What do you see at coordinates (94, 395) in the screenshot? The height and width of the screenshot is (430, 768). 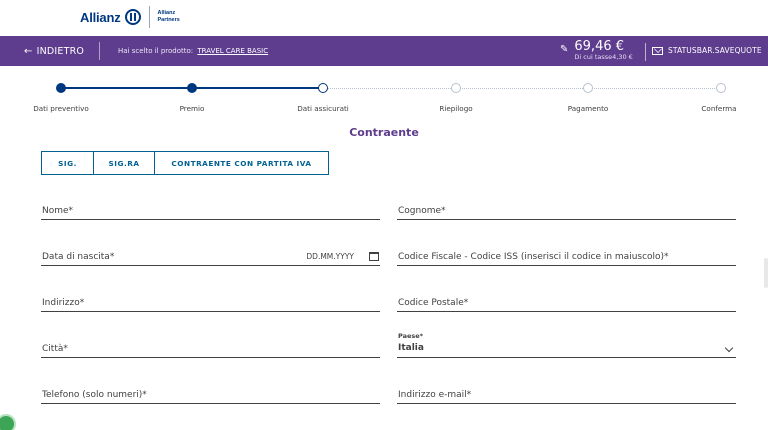 I see `phone-placeholder: Telefono (solo numeri)*` at bounding box center [94, 395].